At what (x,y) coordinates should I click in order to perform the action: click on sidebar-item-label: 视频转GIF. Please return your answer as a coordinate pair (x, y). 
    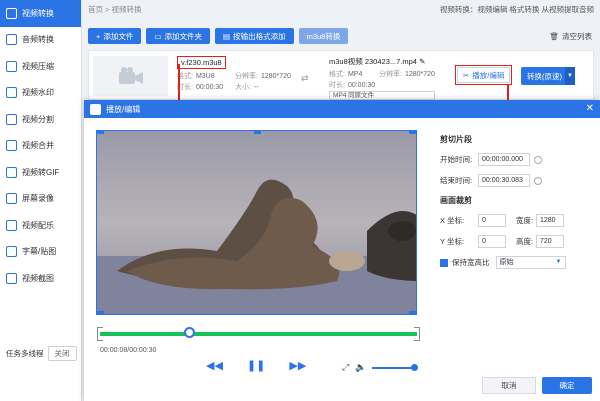
    Looking at the image, I should click on (41, 172).